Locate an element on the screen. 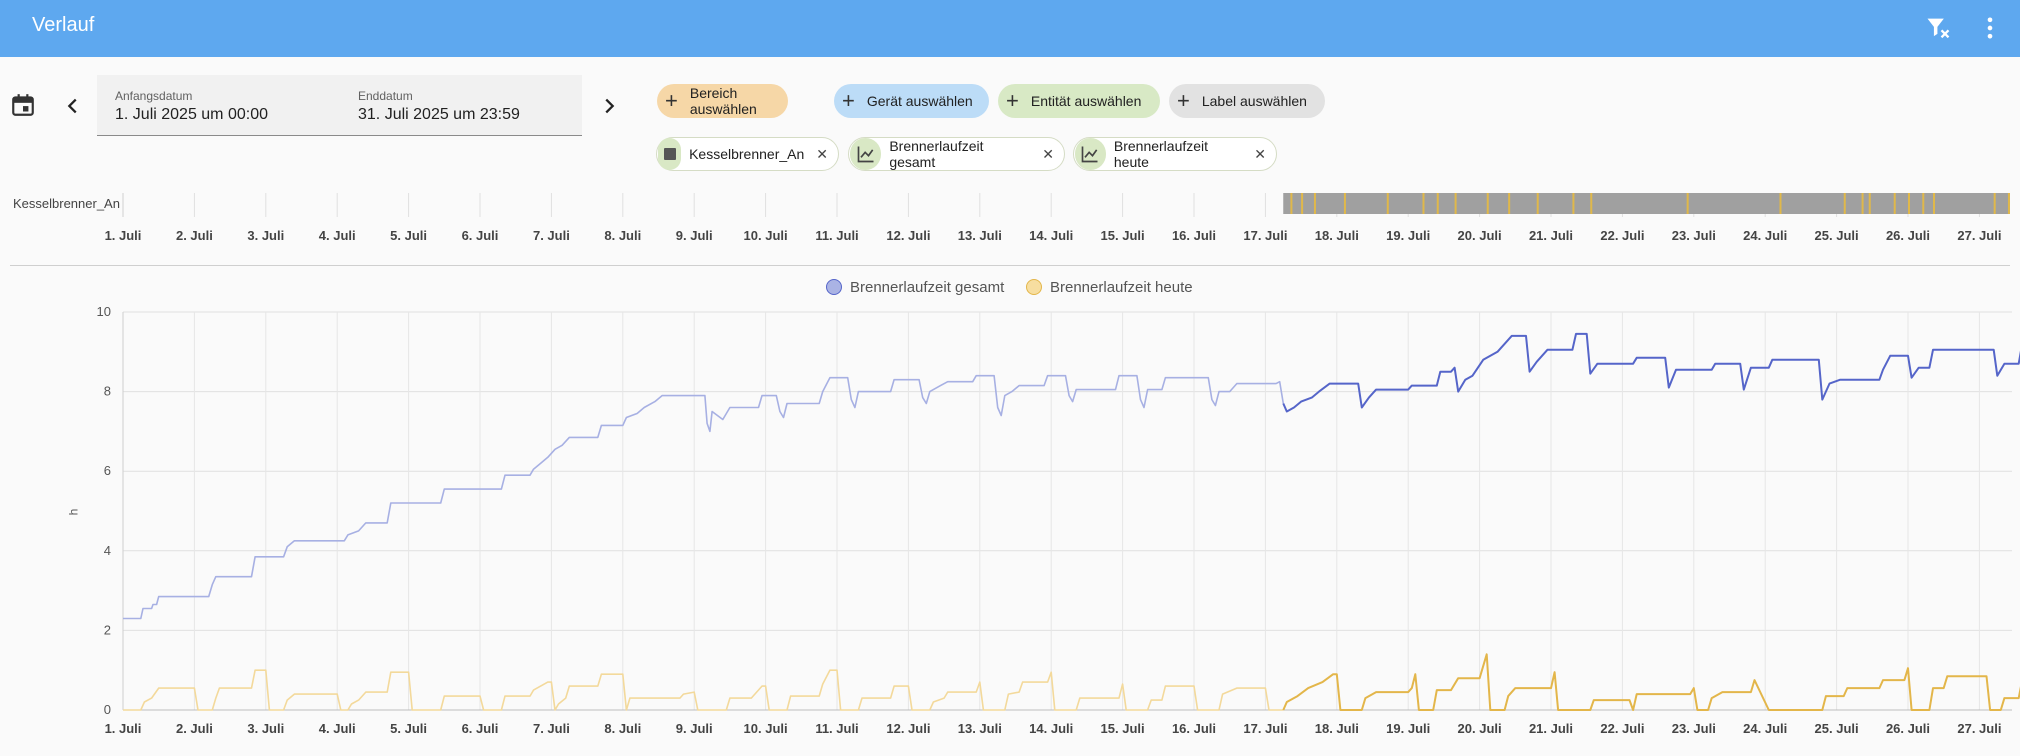 Image resolution: width=2020 pixels, height=756 pixels. add-entity-label: Entität auswählen is located at coordinates (1086, 101).